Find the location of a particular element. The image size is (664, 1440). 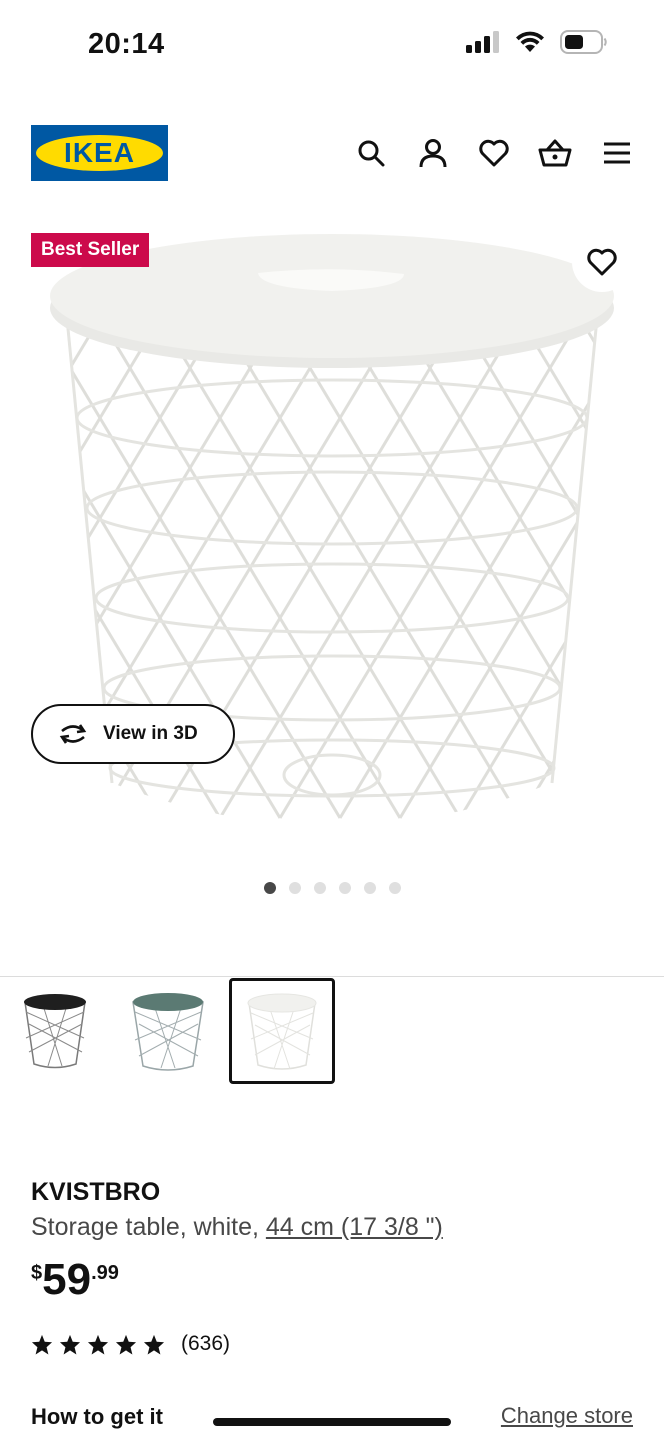

product-size-link: 44 cm (17 3/8 ") is located at coordinates (354, 1227).